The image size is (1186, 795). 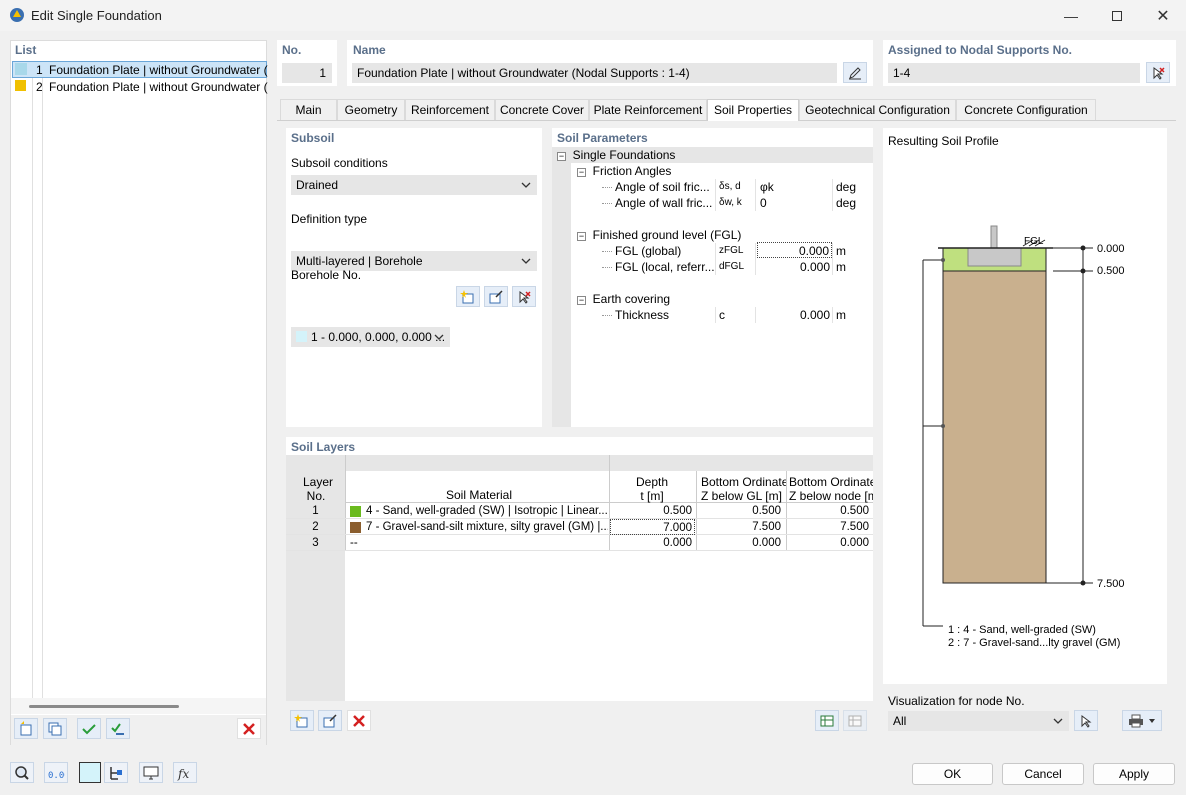 What do you see at coordinates (1086, 720) in the screenshot?
I see `pick-node-button` at bounding box center [1086, 720].